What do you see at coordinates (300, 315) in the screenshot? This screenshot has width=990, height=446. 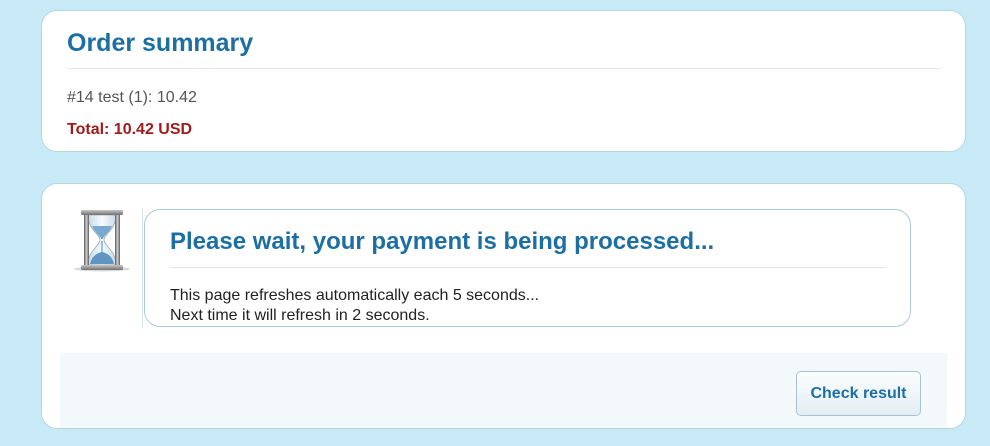 I see `refresh-countdown-text: Next time it will refresh in 2 seconds.` at bounding box center [300, 315].